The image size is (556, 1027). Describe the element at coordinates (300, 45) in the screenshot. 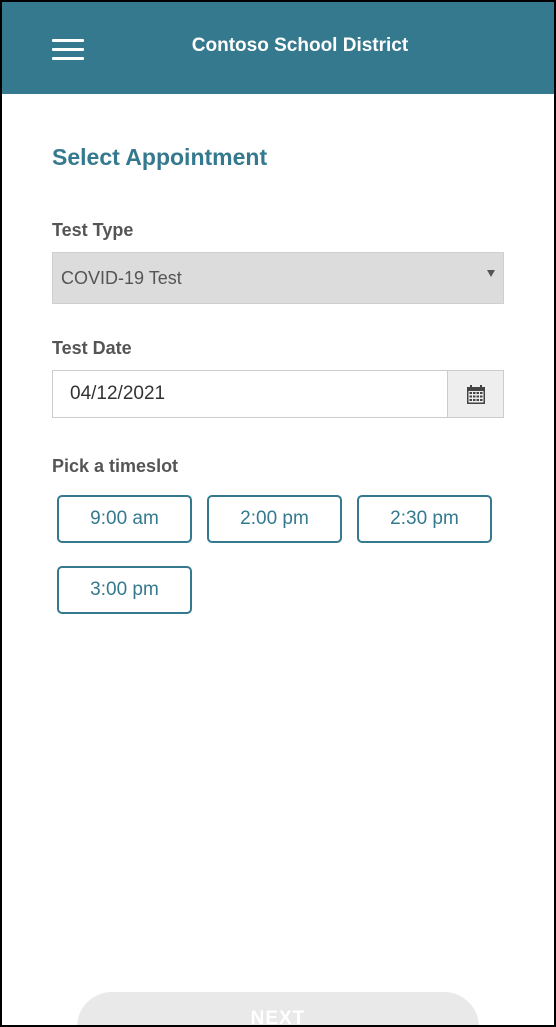

I see `app-title: Contoso School District` at that location.